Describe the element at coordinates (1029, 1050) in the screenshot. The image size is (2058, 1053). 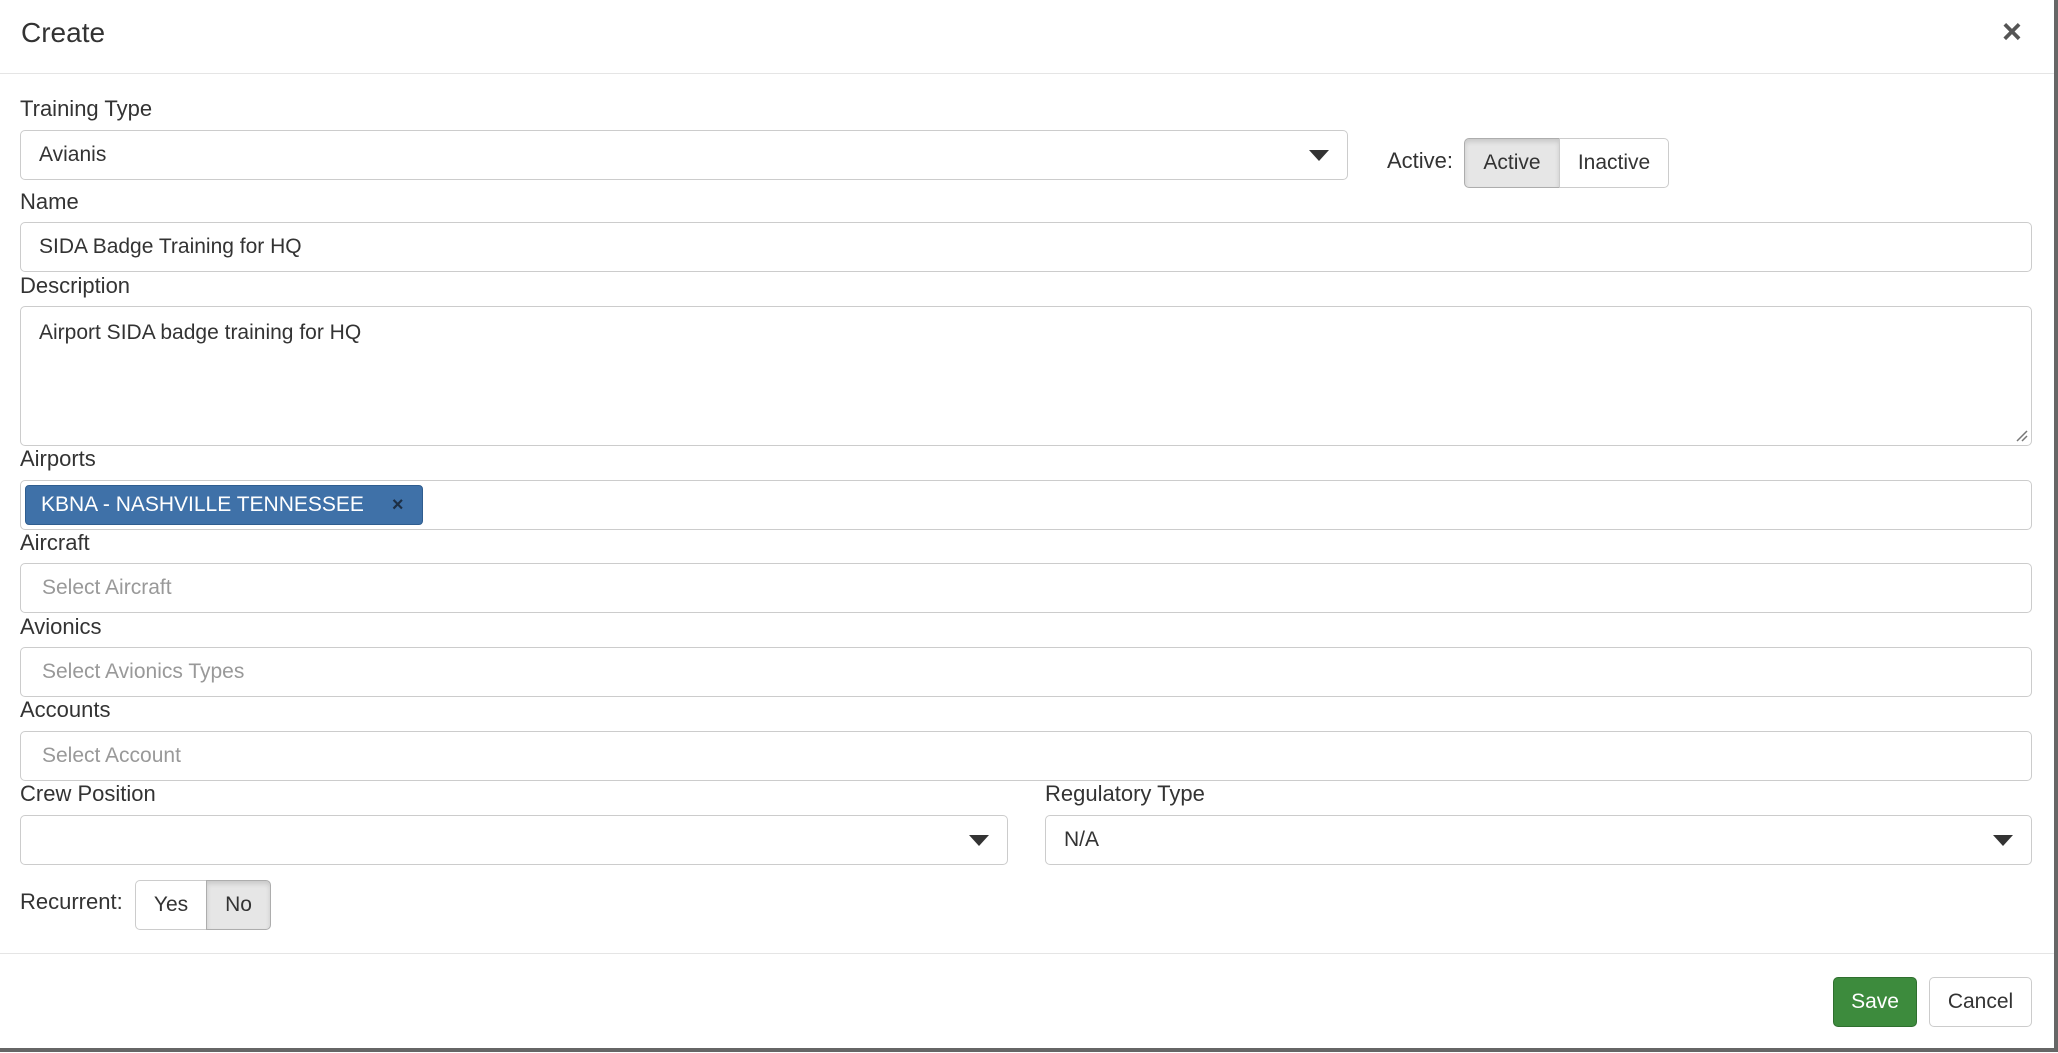
I see `window-edge-bottom` at that location.